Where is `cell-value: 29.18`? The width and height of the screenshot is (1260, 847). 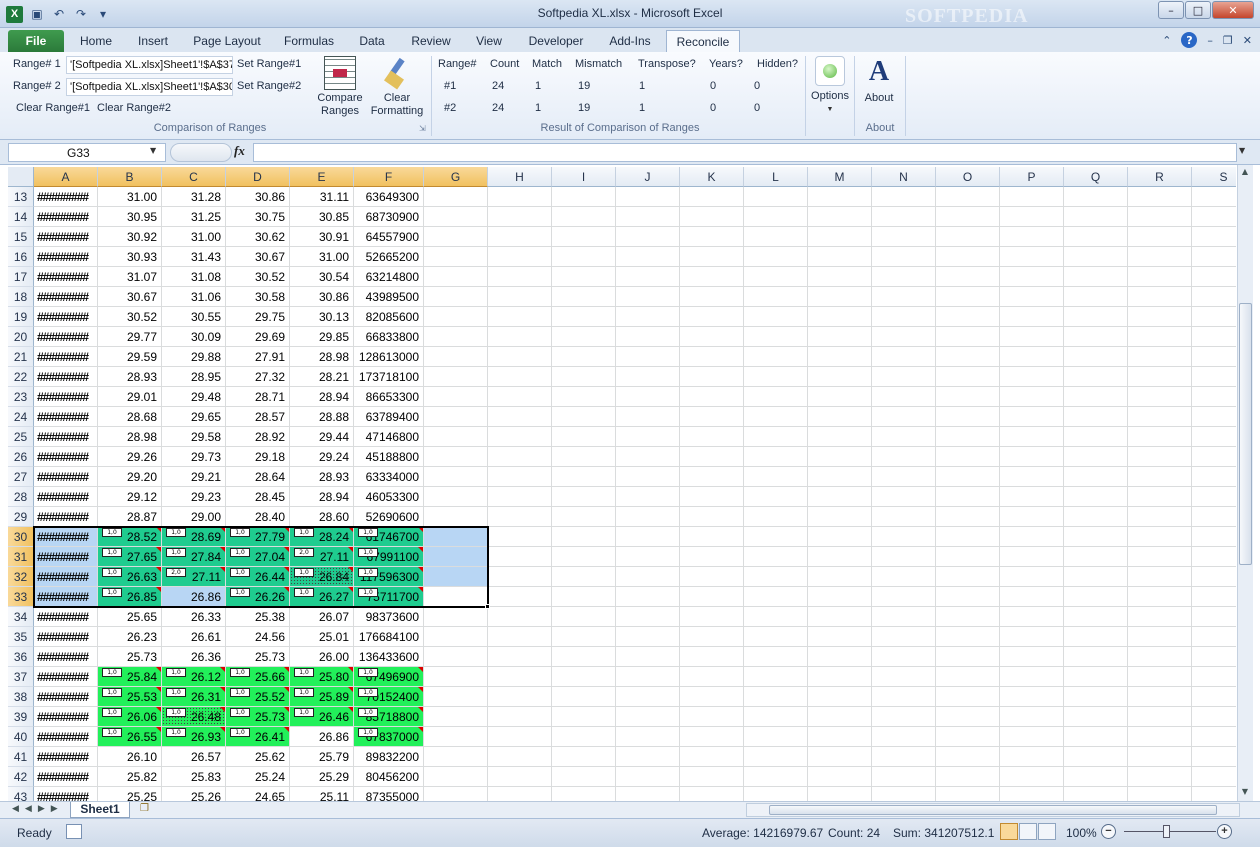 cell-value: 29.18 is located at coordinates (258, 457).